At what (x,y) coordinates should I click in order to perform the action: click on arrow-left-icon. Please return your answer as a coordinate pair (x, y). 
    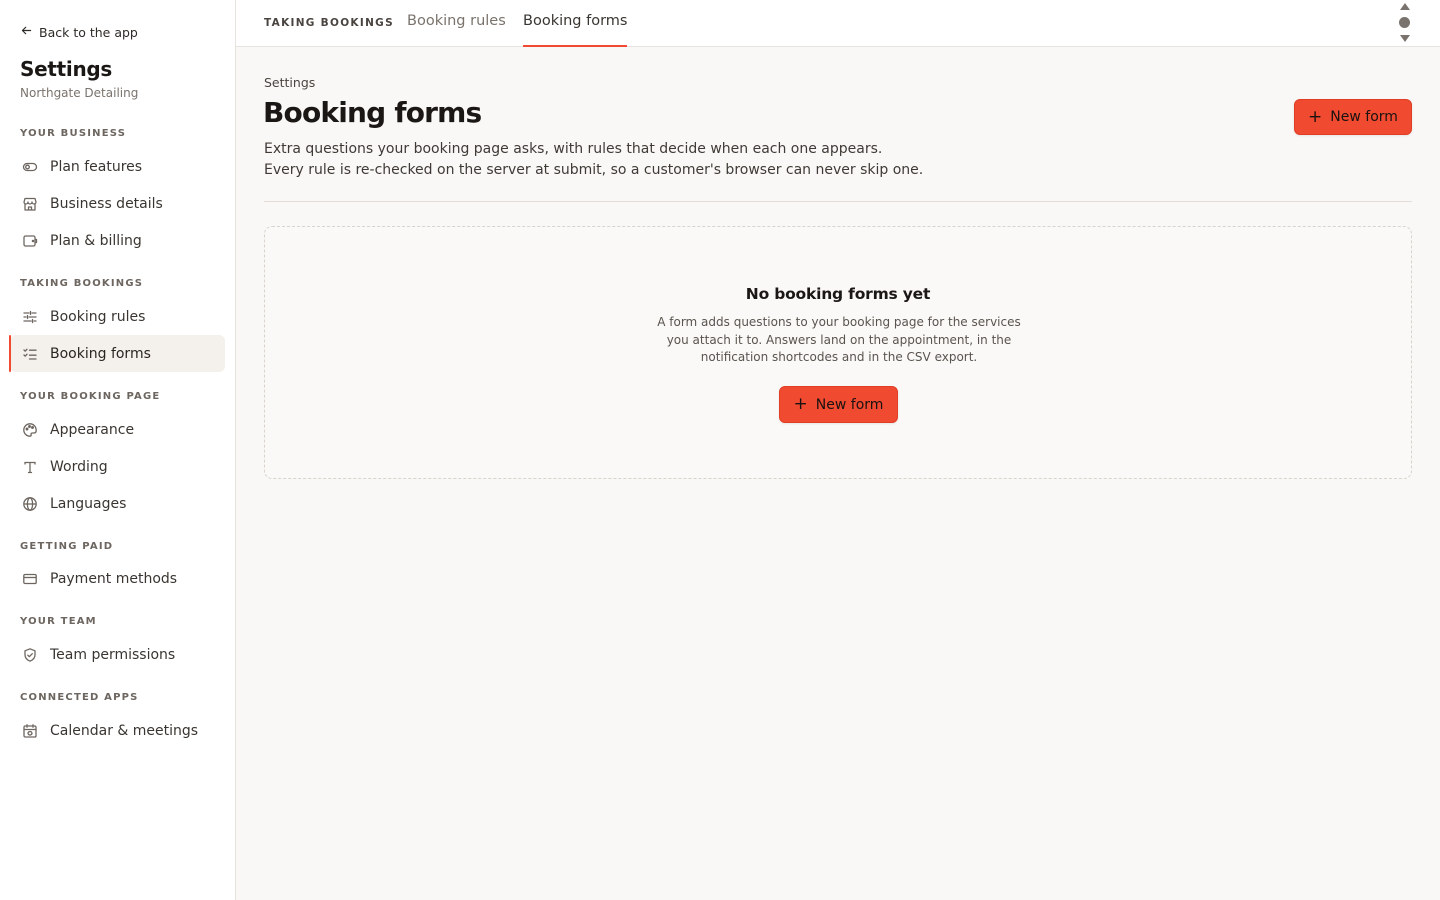
    Looking at the image, I should click on (26, 32).